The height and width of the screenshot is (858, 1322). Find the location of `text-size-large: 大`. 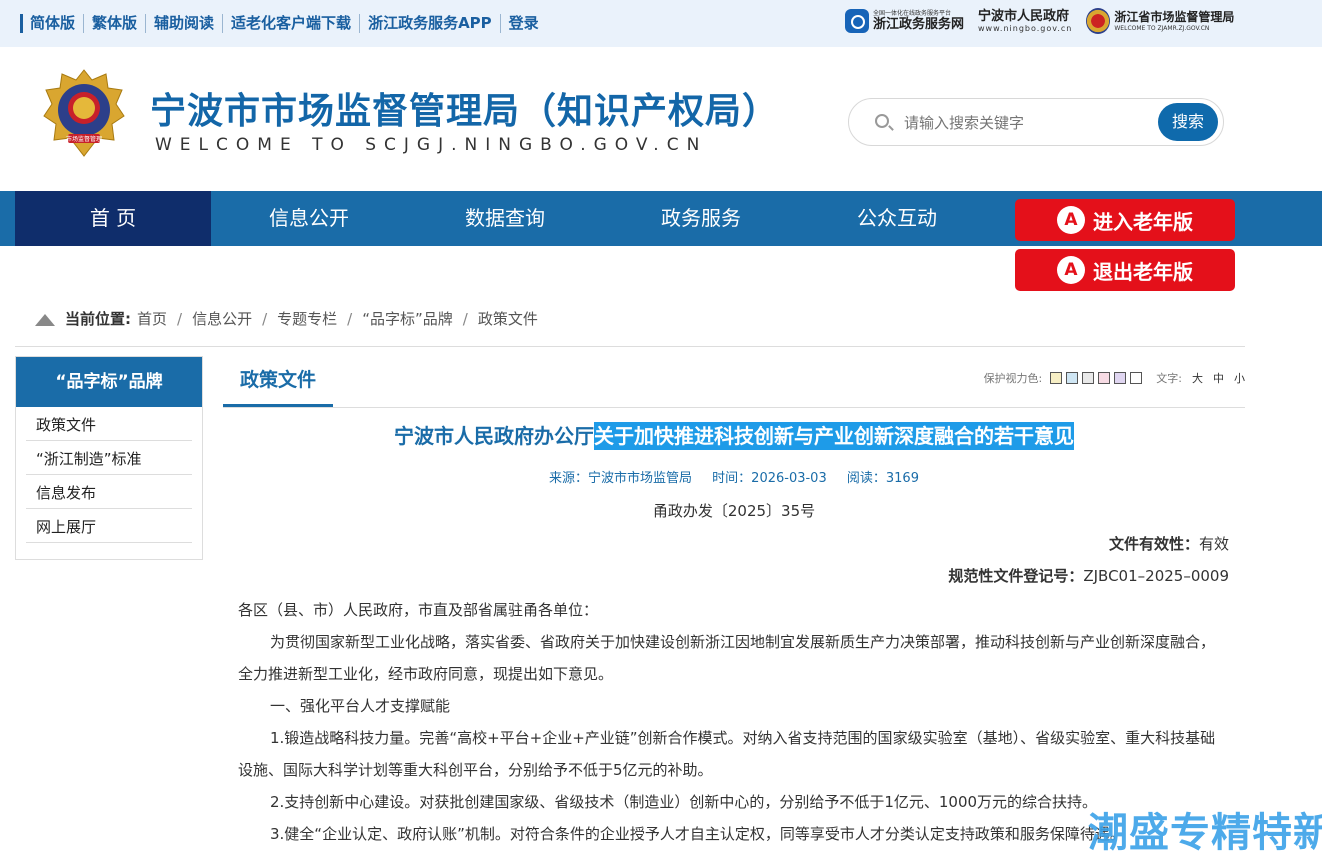

text-size-large: 大 is located at coordinates (1197, 378).